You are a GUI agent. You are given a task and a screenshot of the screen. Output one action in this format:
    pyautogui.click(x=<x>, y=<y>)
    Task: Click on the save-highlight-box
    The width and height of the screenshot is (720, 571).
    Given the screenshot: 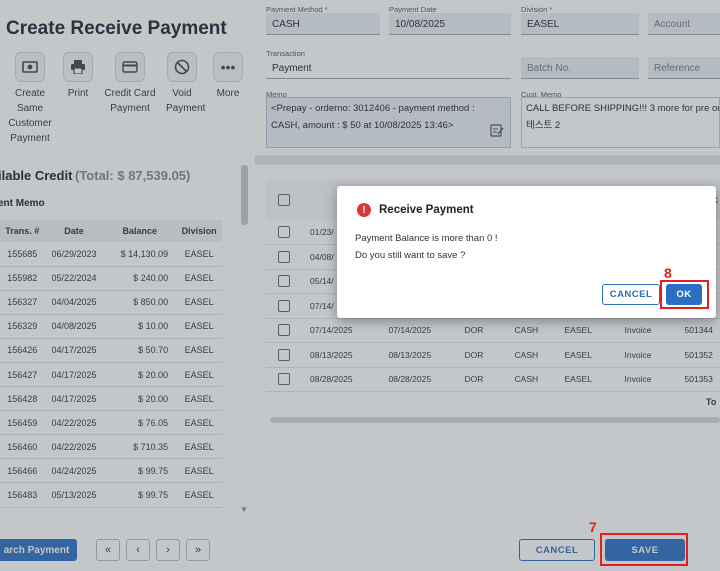 What is the action you would take?
    pyautogui.click(x=644, y=549)
    